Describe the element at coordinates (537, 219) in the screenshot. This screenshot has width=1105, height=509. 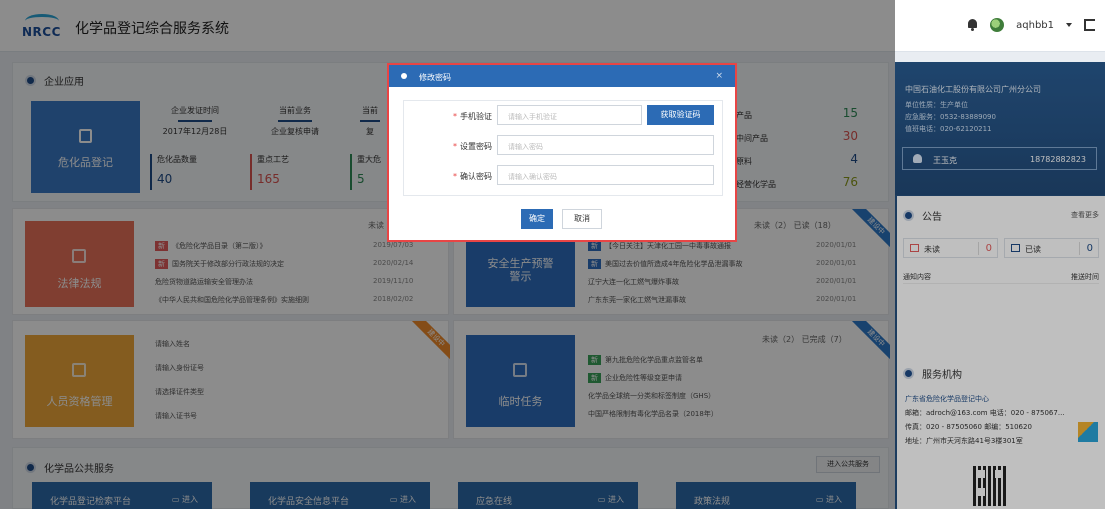
I see `confirm-button: 确定` at that location.